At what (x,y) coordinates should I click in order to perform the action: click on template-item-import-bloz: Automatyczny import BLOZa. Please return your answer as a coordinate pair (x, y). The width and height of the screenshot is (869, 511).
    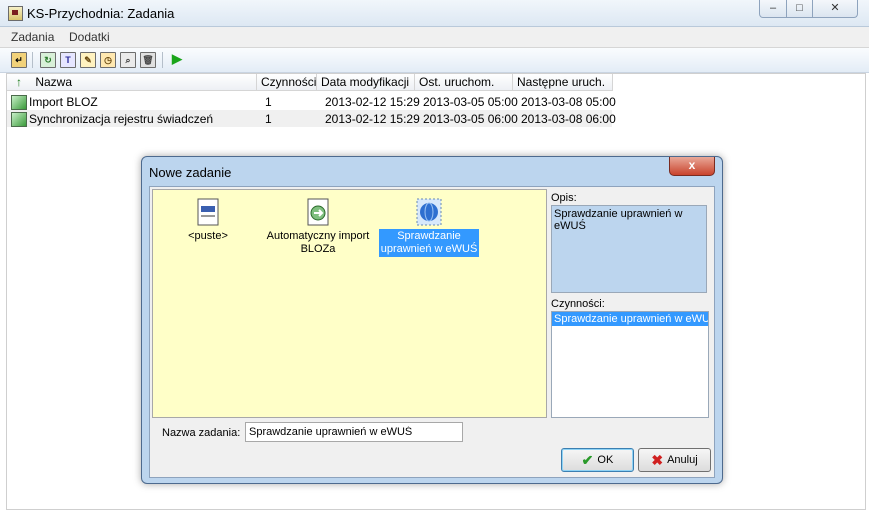
    Looking at the image, I should click on (318, 227).